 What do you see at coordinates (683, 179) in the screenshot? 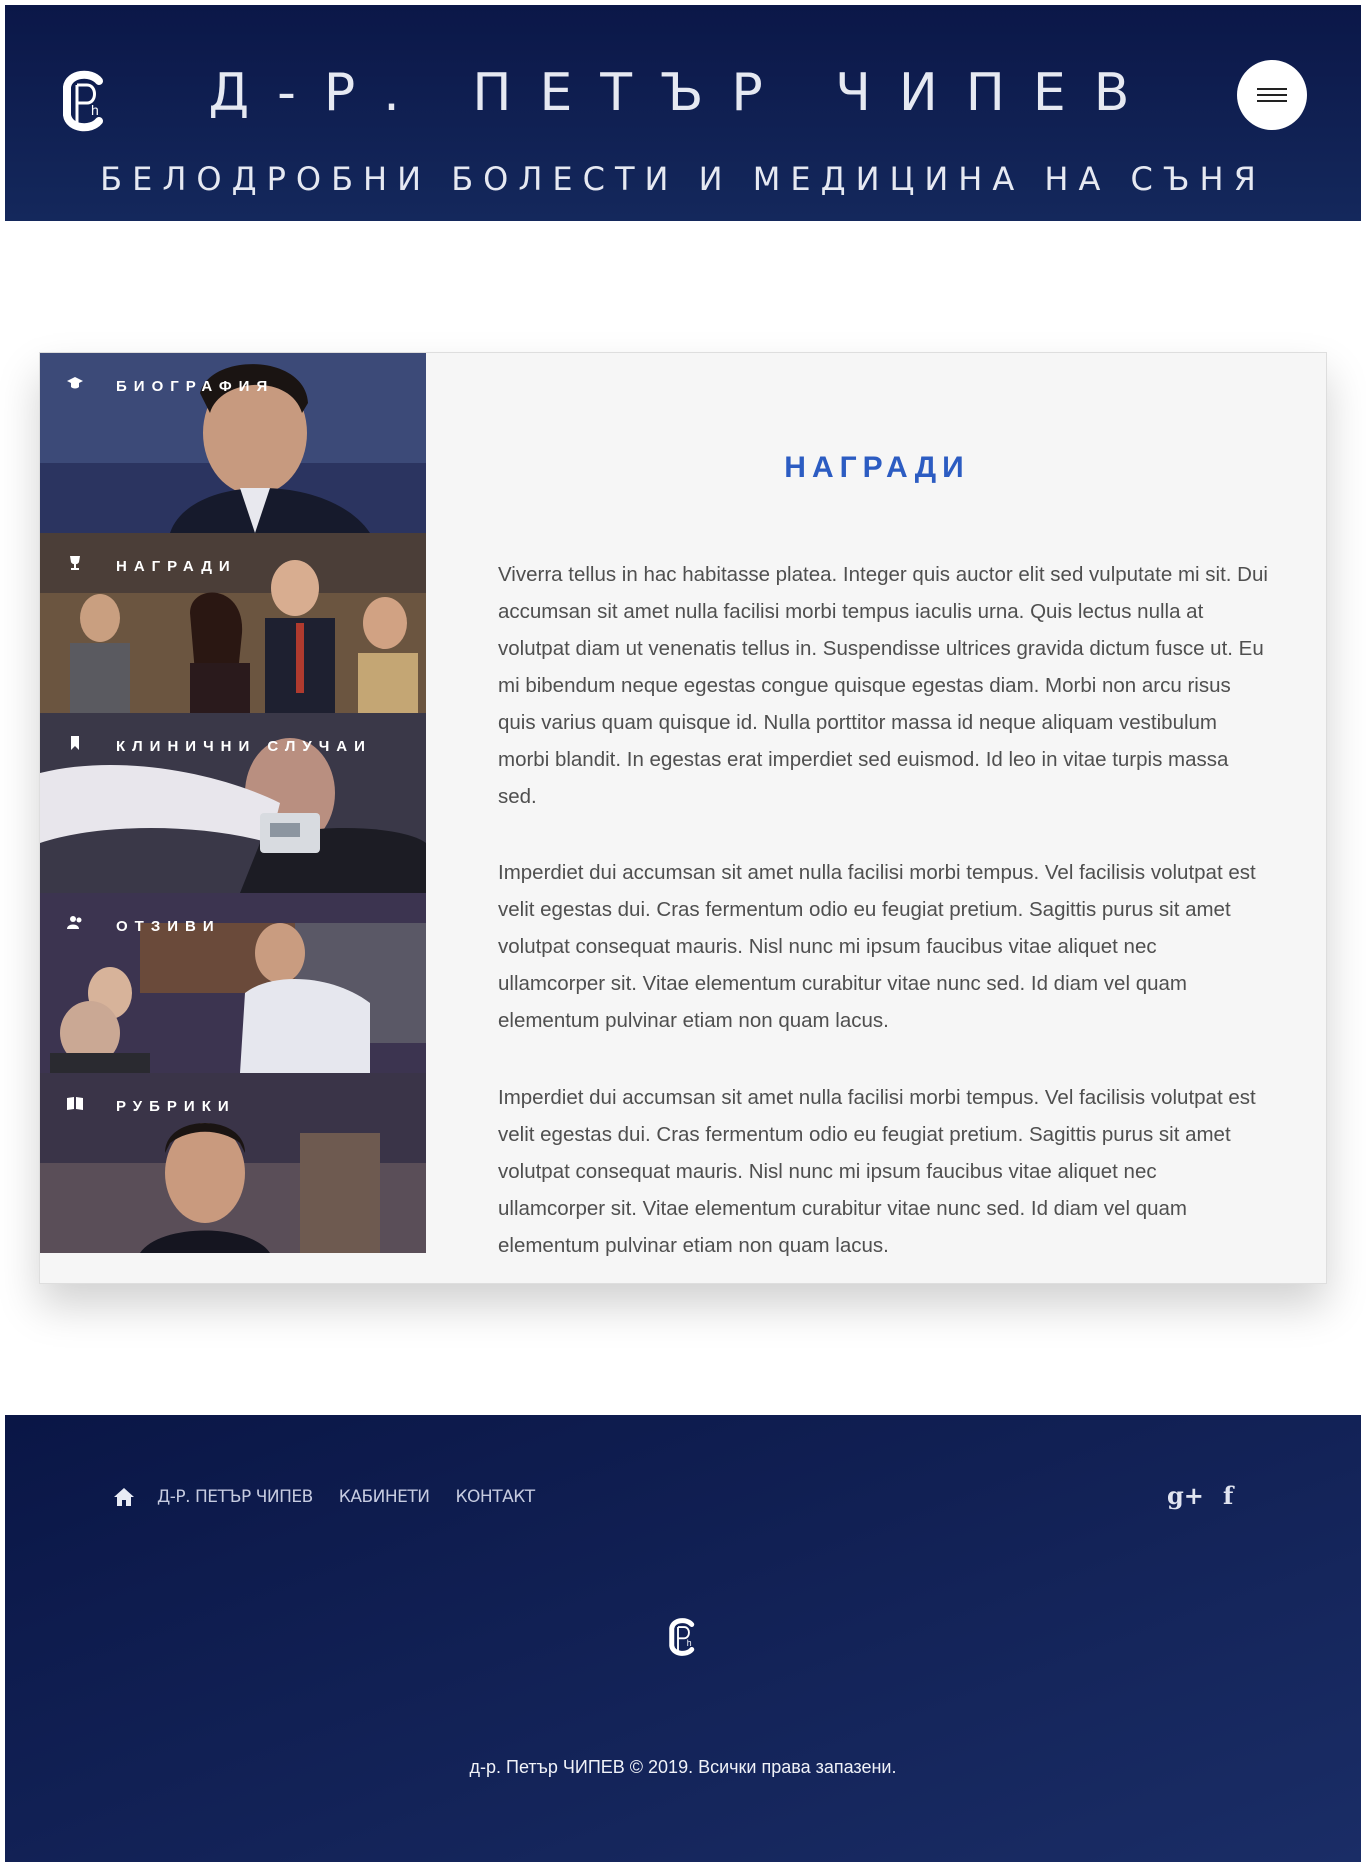
I see `page-subtitle: БЕЛОДРОБНИ БОЛЕСТИ И МЕДИЦИНА НА СЪНЯ` at bounding box center [683, 179].